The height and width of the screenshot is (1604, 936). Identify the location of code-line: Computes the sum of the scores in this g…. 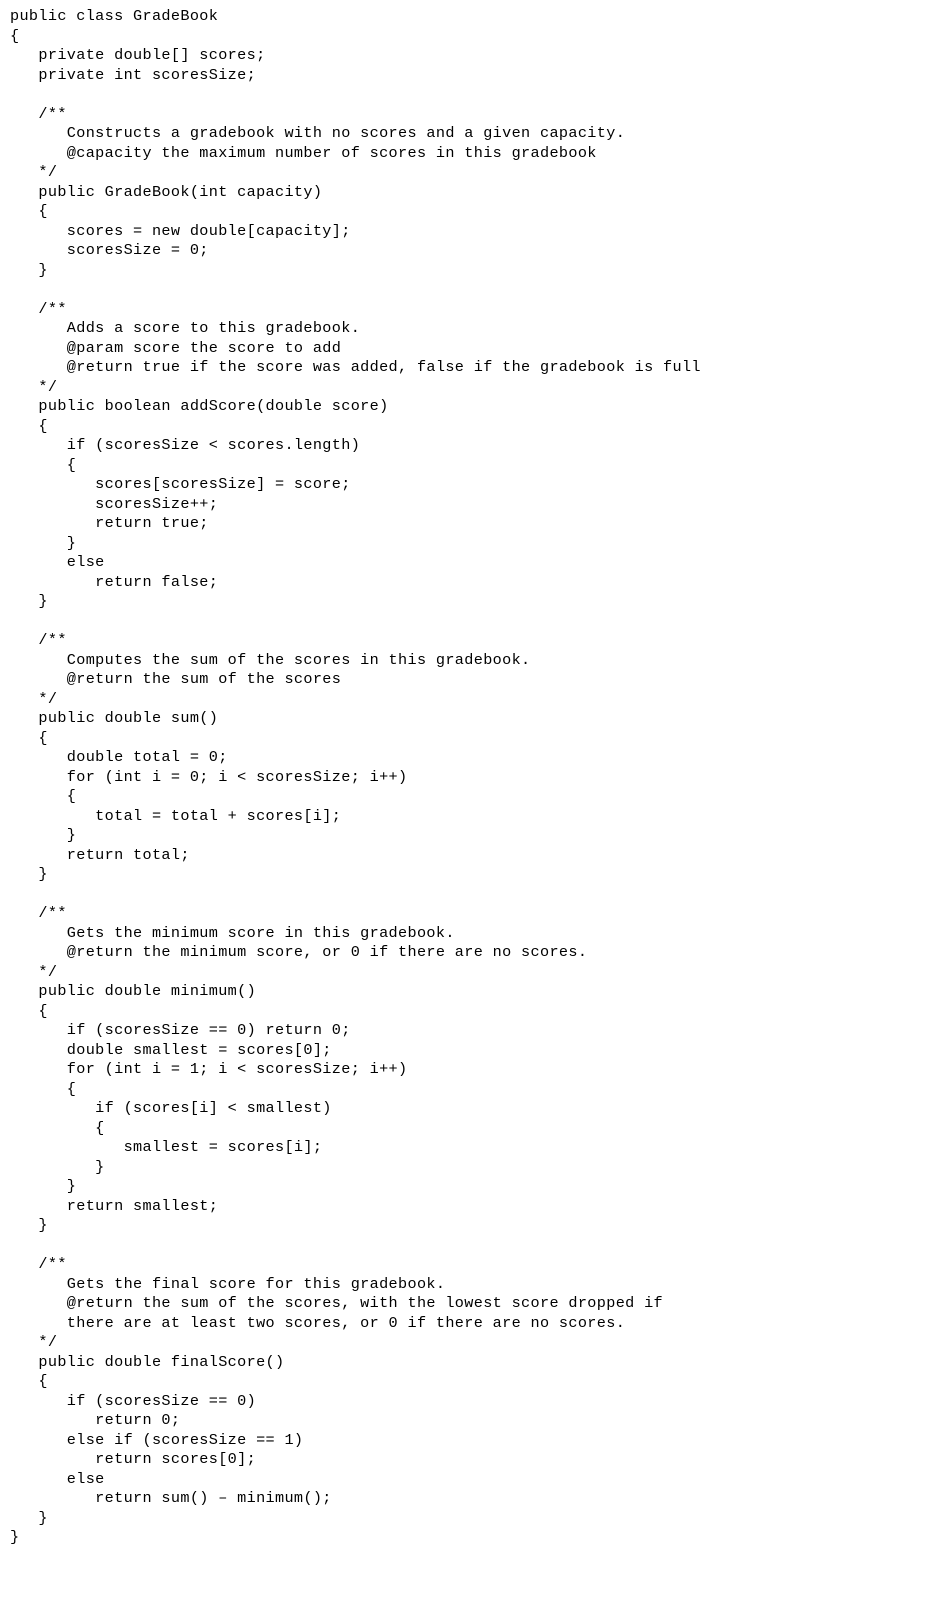
(270, 659).